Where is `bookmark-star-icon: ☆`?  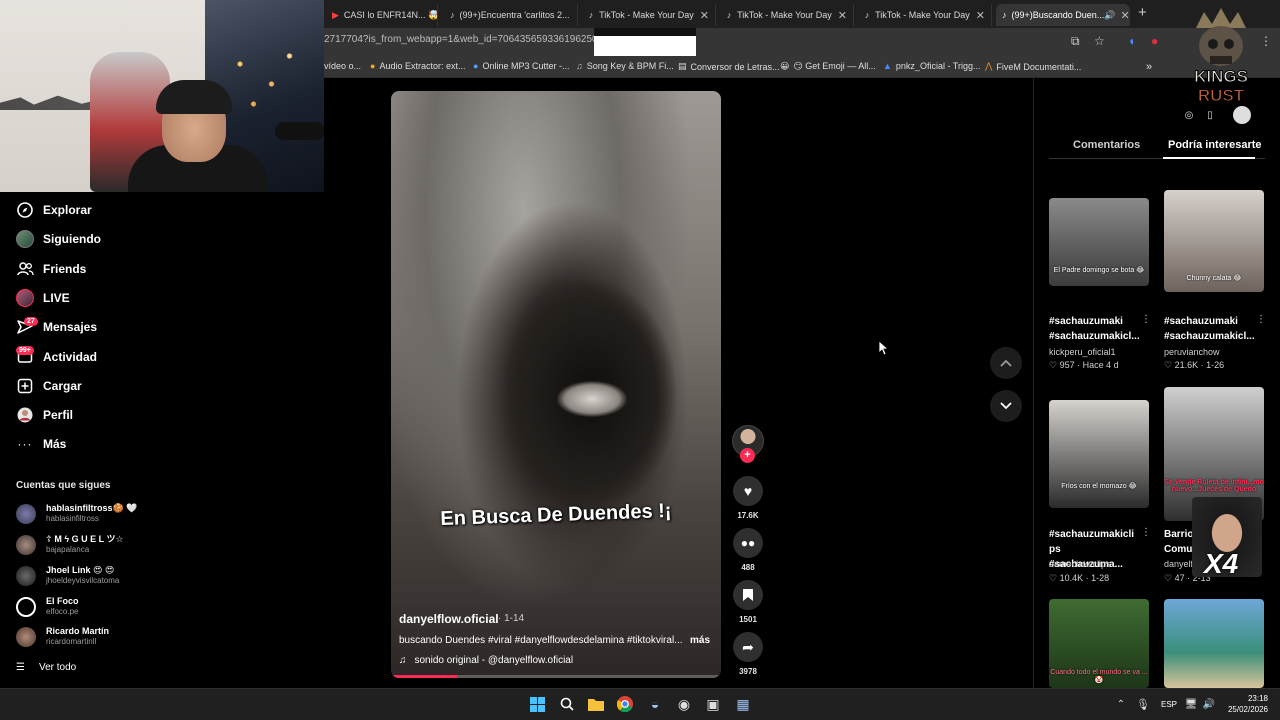
bookmark-star-icon: ☆ is located at coordinates (1099, 41).